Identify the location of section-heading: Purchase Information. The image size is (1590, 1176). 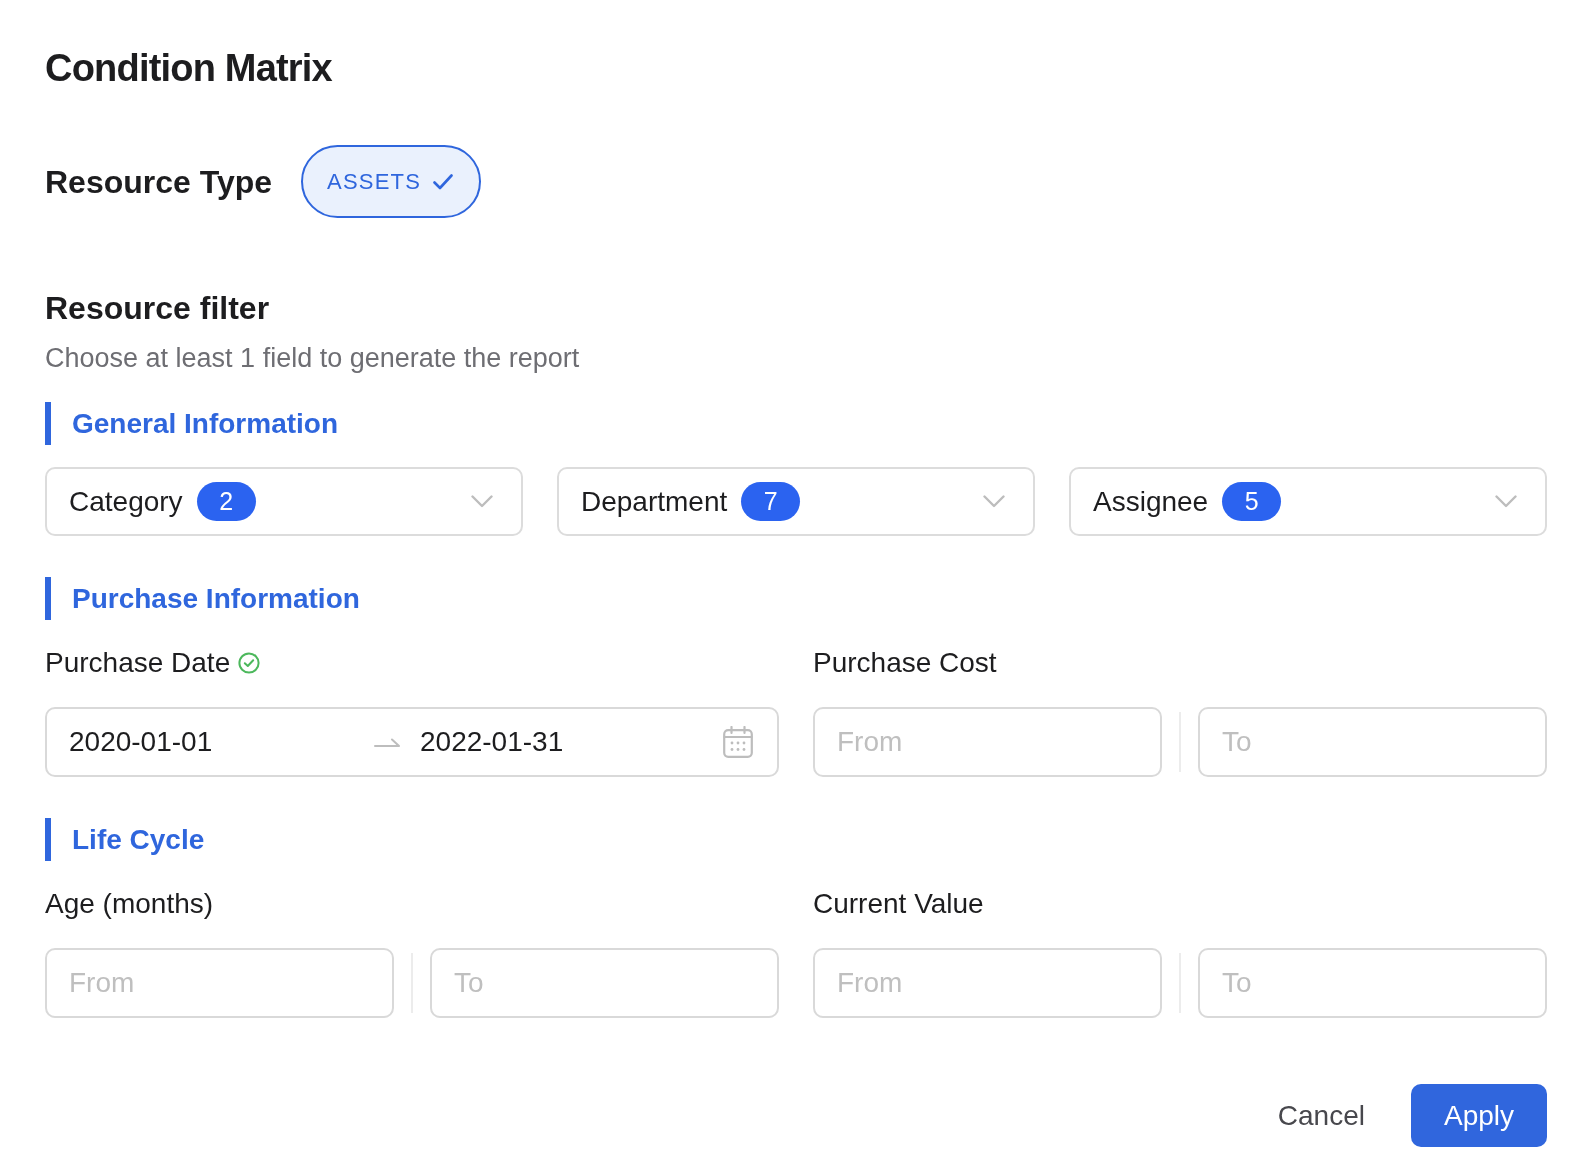
(202, 598).